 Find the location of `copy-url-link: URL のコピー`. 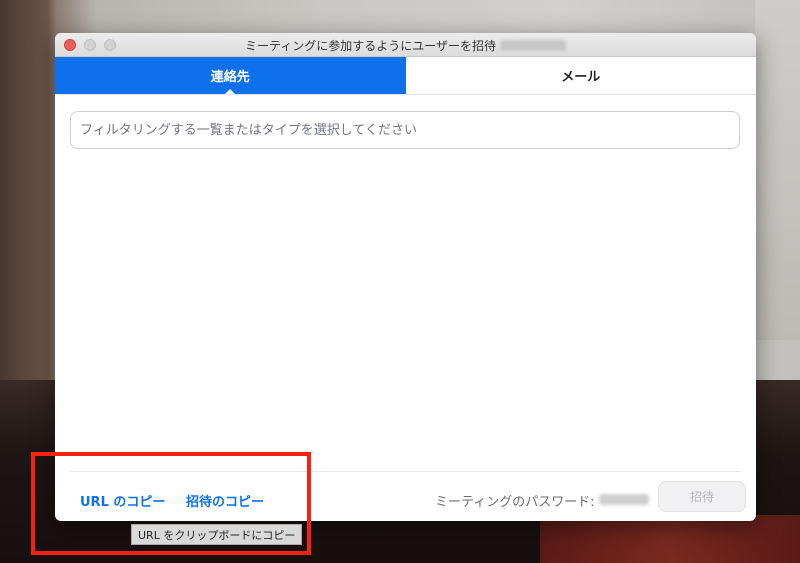

copy-url-link: URL のコピー is located at coordinates (122, 500).